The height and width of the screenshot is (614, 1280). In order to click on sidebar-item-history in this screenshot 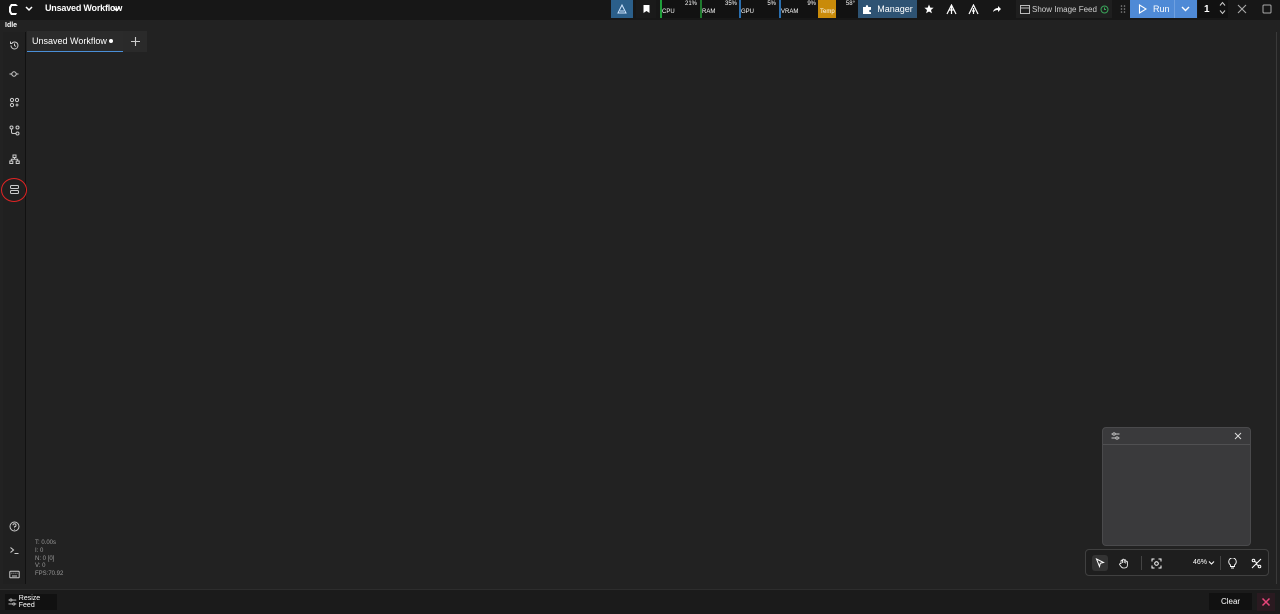, I will do `click(14, 45)`.